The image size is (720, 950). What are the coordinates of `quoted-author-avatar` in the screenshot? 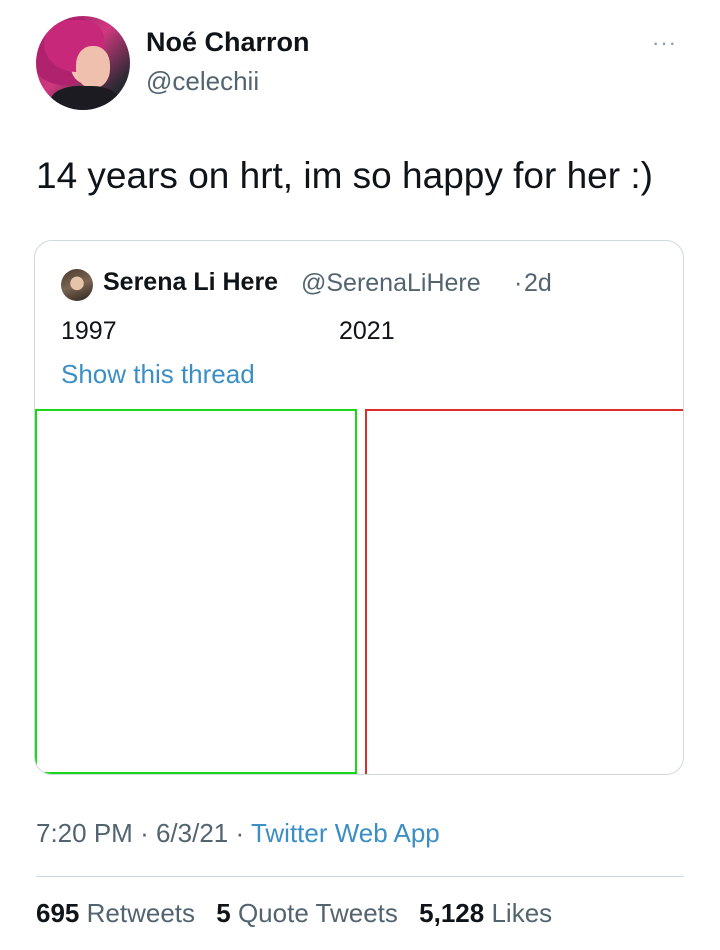 It's located at (77, 285).